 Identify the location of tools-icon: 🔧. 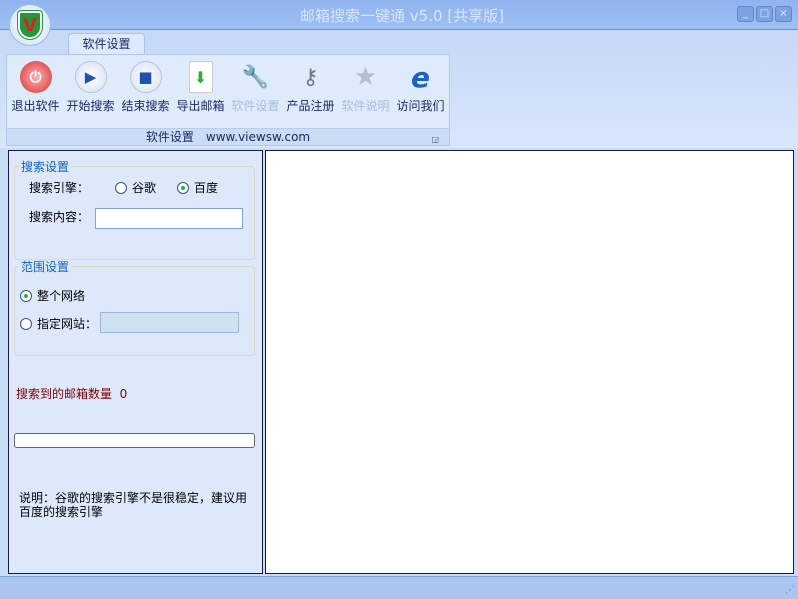
(255, 77).